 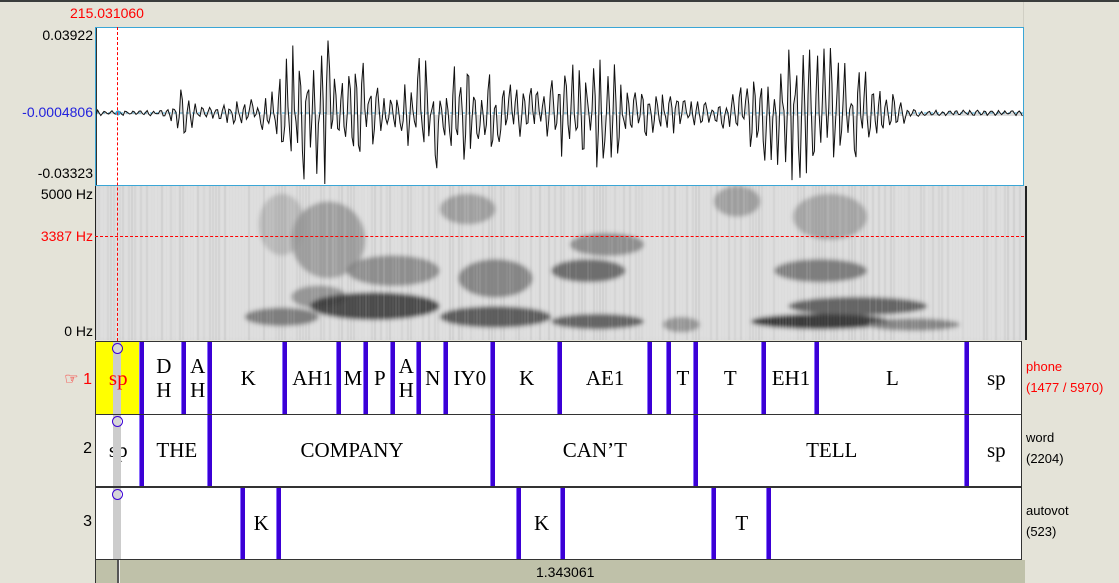 I want to click on cursor-time-readout: 215.031060, so click(x=107, y=13).